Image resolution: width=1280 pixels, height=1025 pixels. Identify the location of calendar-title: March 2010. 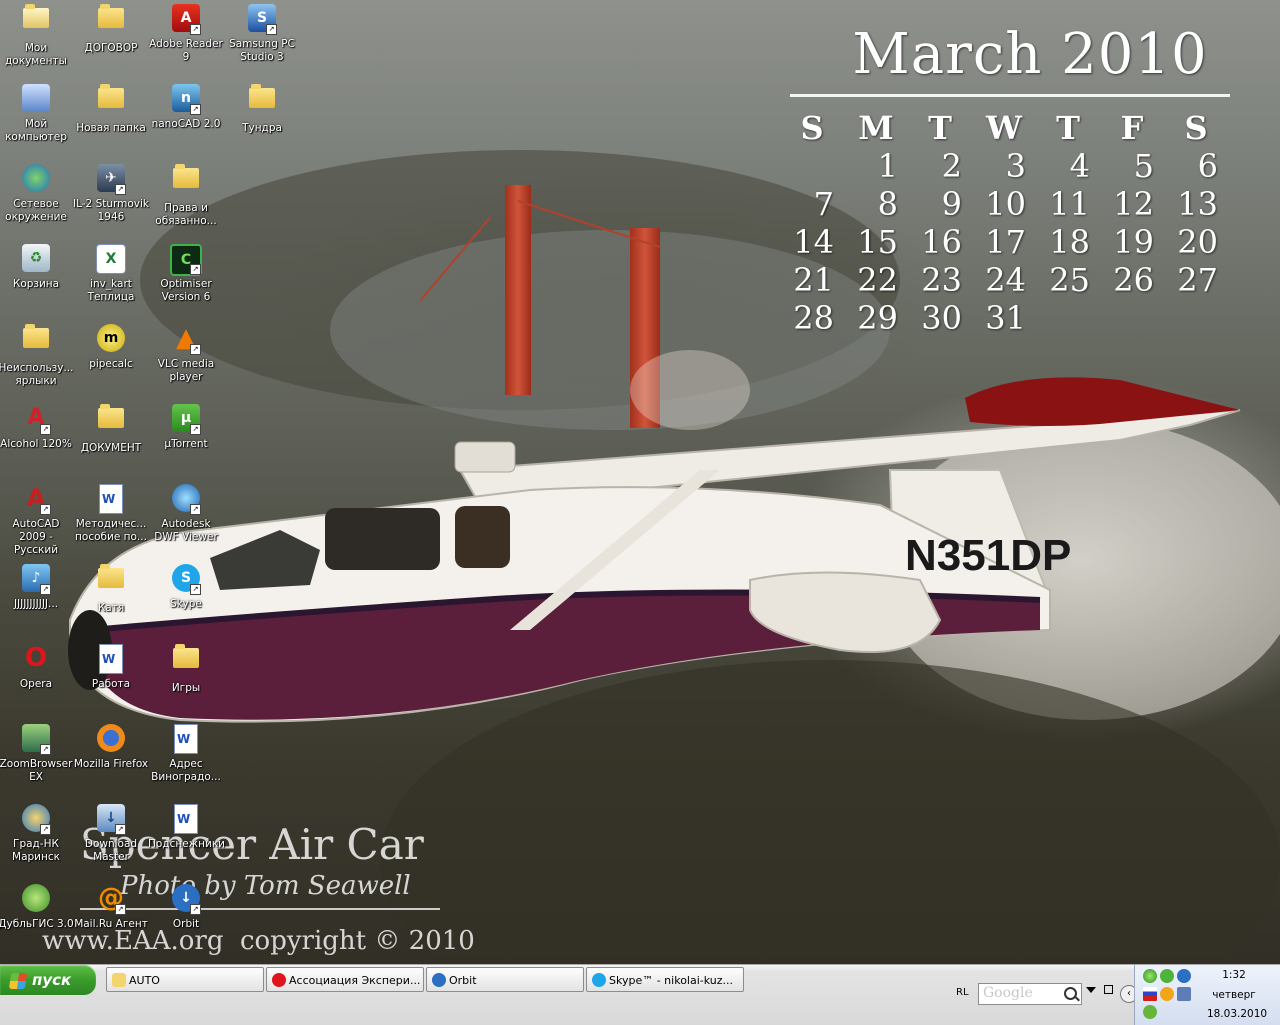
(1030, 54).